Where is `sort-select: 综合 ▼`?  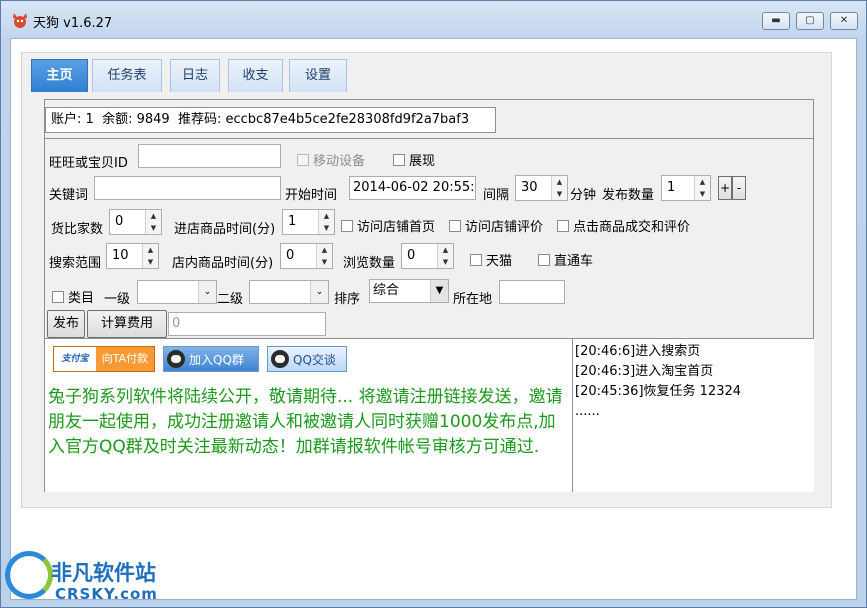
sort-select: 综合 ▼ is located at coordinates (409, 291).